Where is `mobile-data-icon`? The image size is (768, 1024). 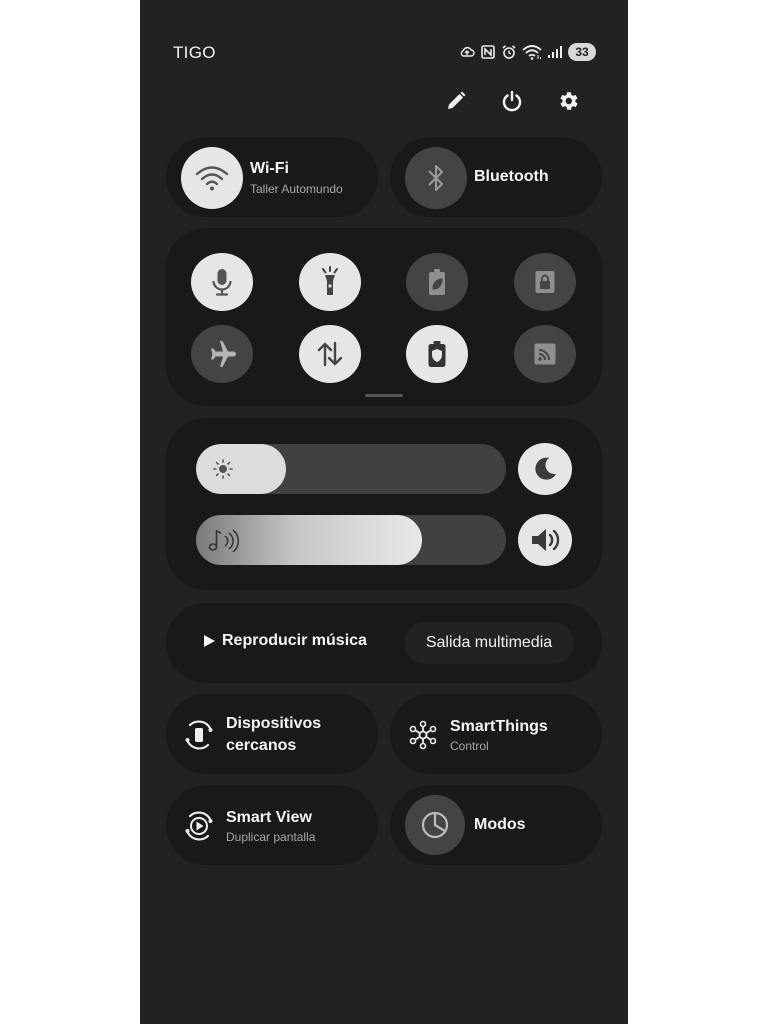
mobile-data-icon is located at coordinates (330, 354).